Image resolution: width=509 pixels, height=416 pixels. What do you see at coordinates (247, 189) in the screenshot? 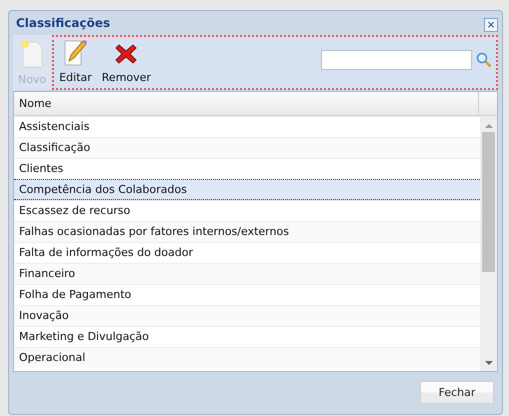
I see `table-row: Competência dos Colaborados` at bounding box center [247, 189].